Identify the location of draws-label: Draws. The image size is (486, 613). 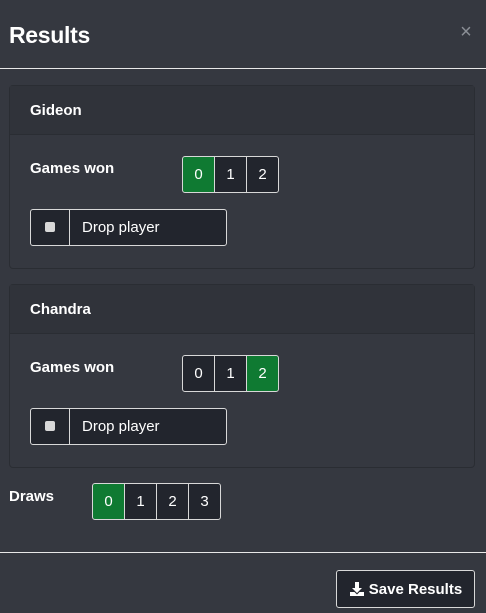
(32, 496).